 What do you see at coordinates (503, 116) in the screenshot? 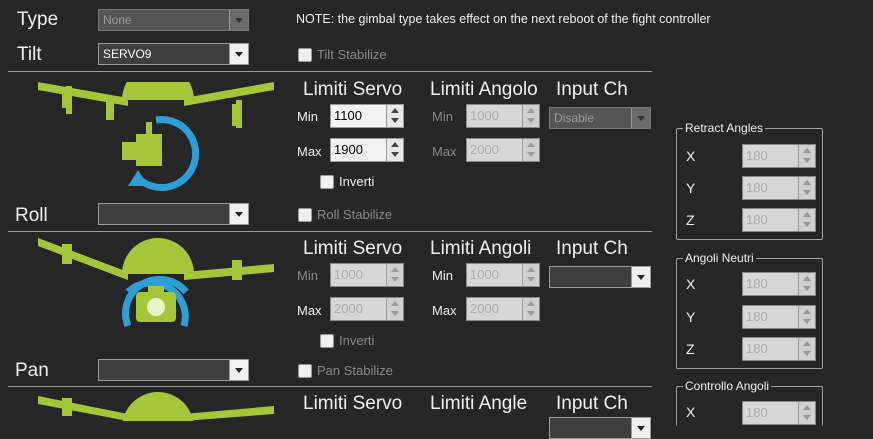
I see `tilt-angle-min-input: 1000` at bounding box center [503, 116].